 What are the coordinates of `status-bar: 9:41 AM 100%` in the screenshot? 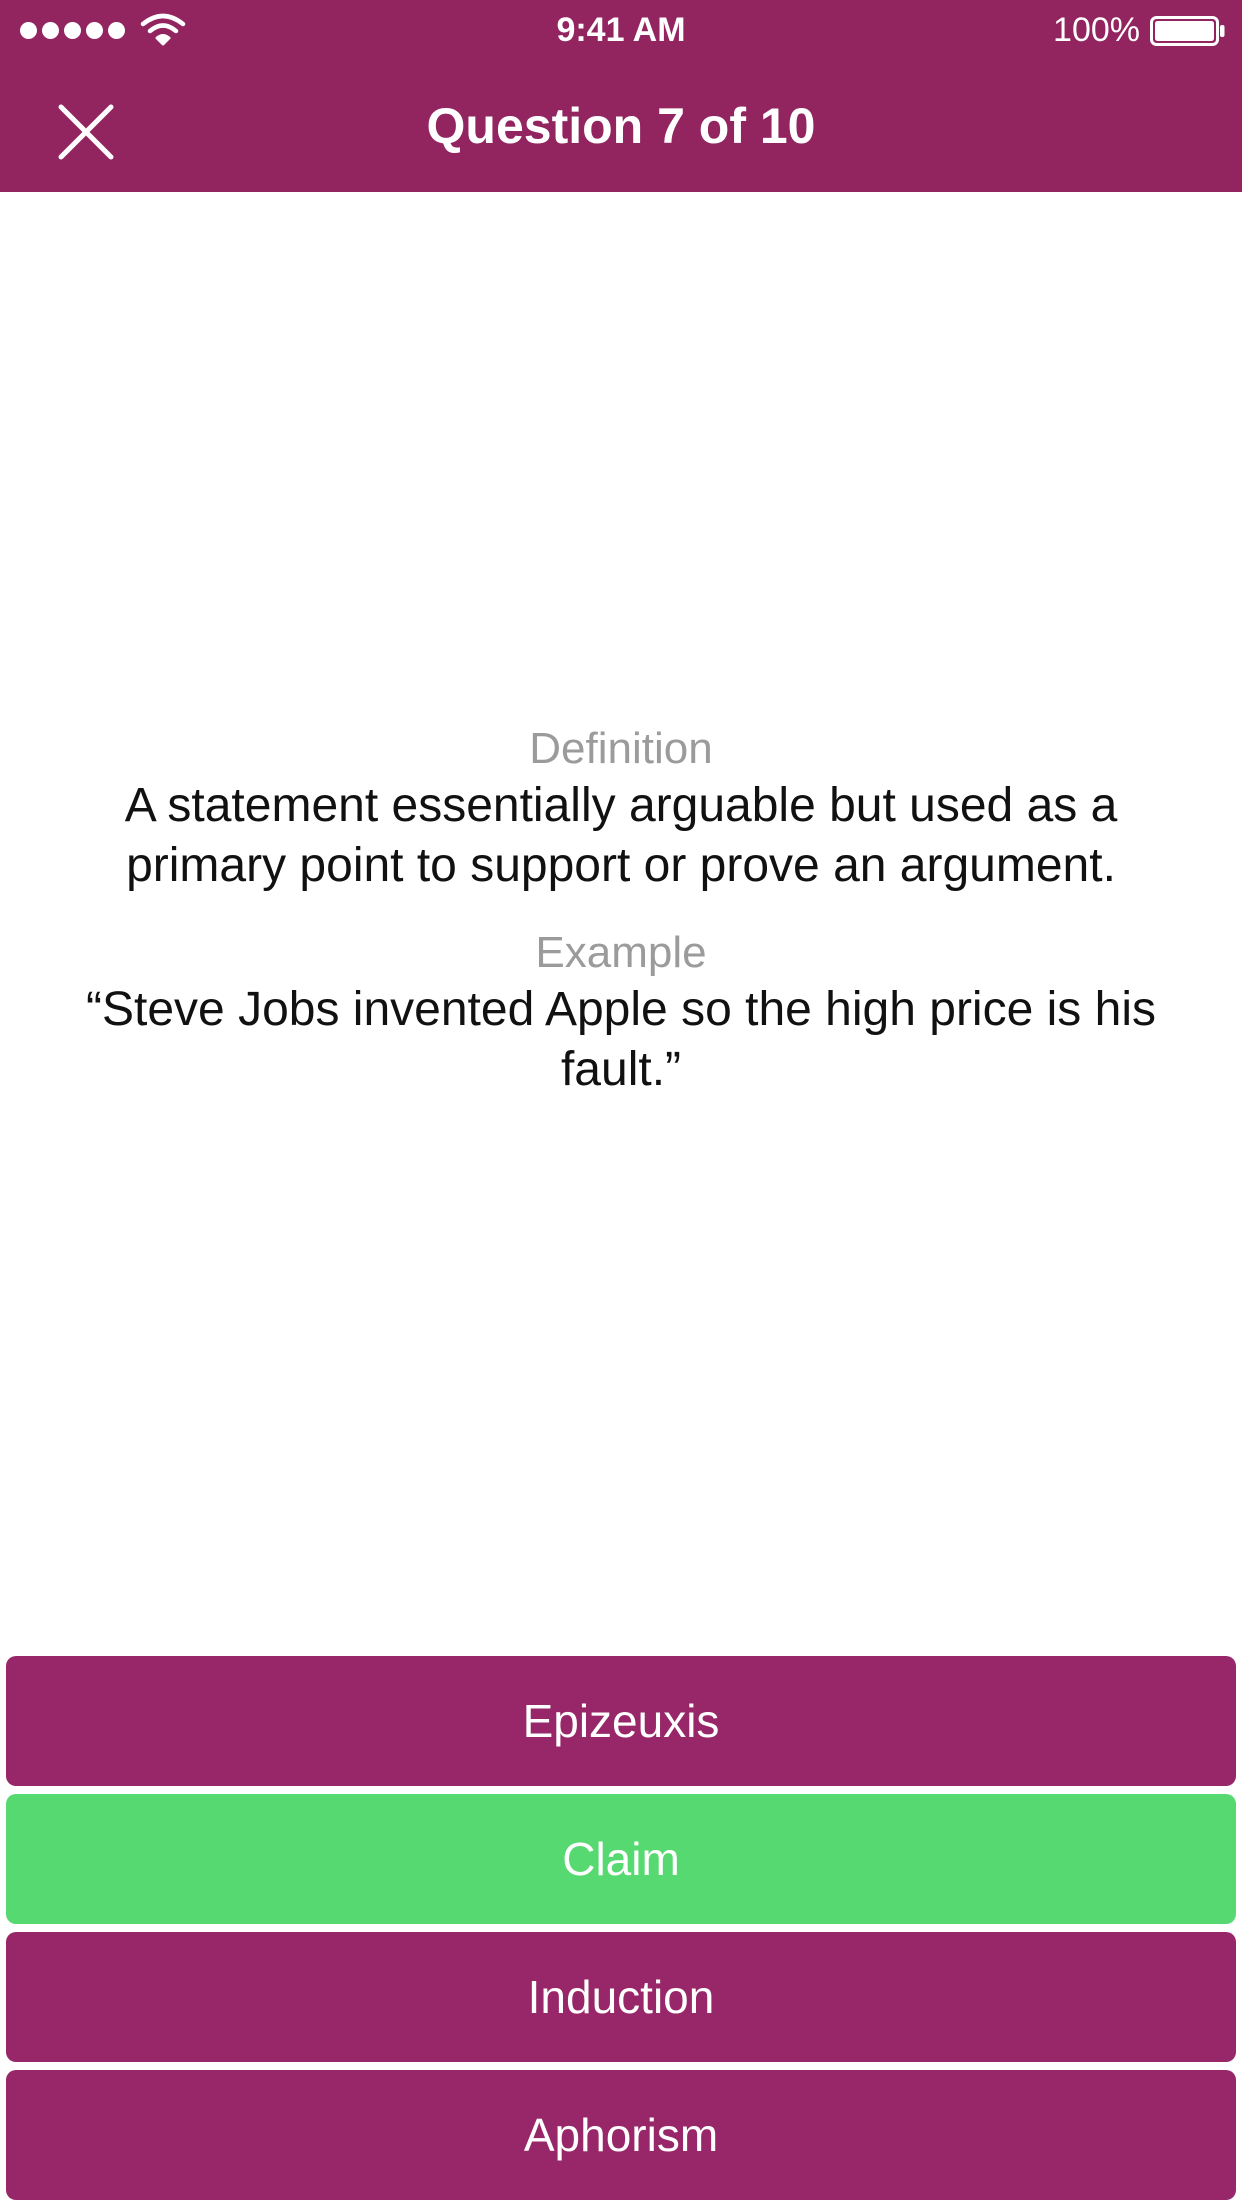 It's located at (621, 30).